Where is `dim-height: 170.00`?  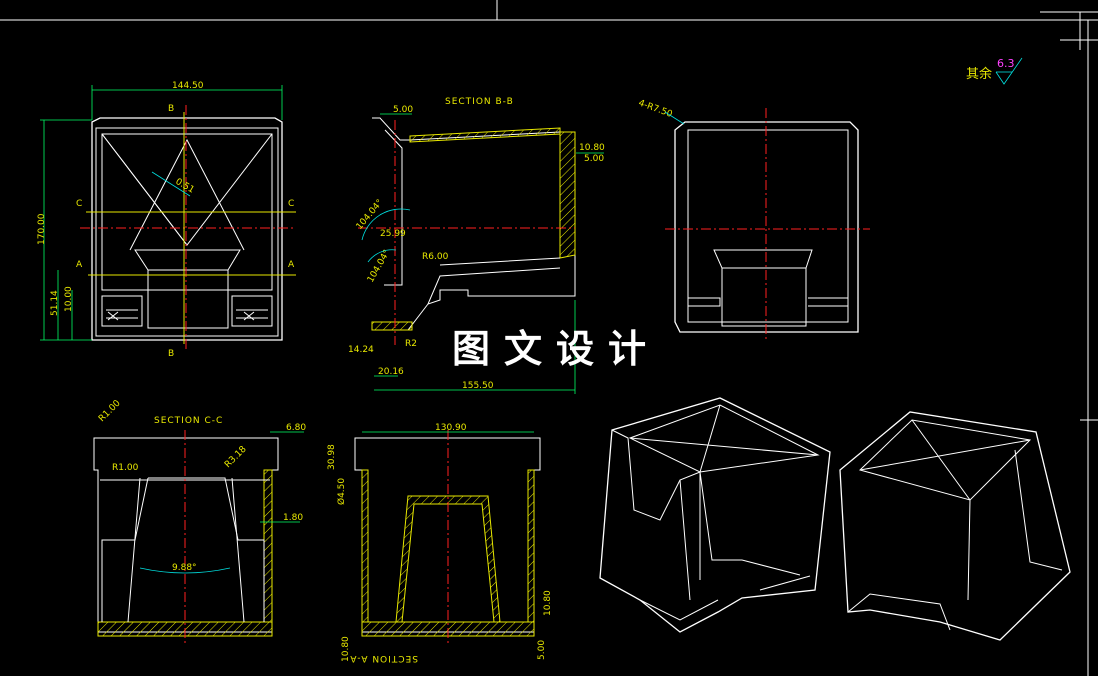
dim-height: 170.00 is located at coordinates (42, 229).